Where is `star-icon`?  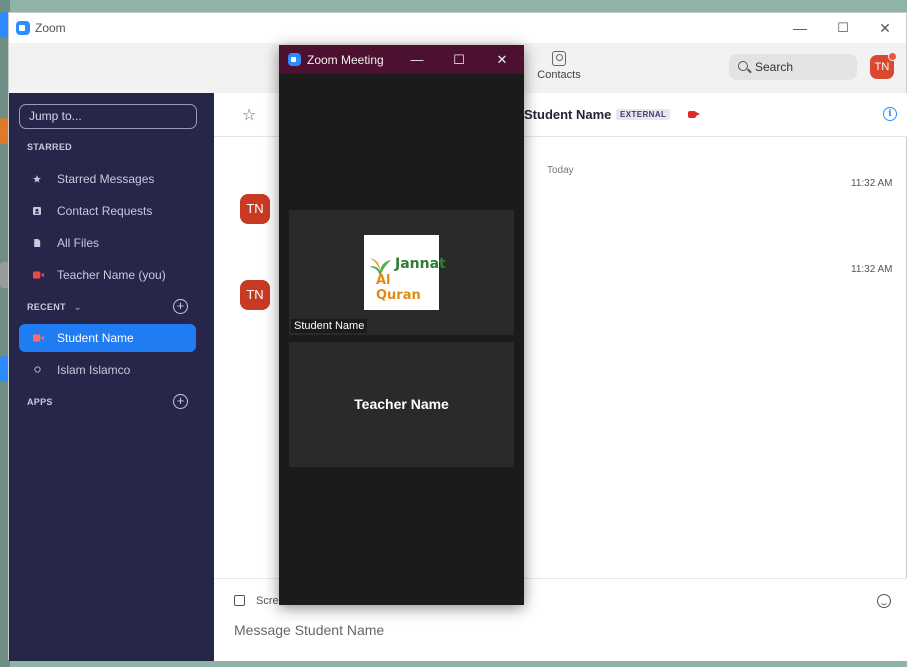
star-icon is located at coordinates (37, 179).